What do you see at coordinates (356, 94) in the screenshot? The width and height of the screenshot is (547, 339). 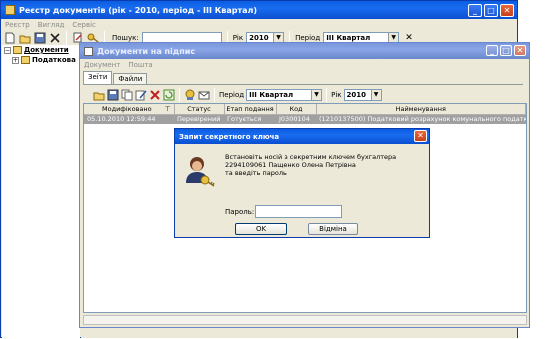 I see `sub-year-value: 2010` at bounding box center [356, 94].